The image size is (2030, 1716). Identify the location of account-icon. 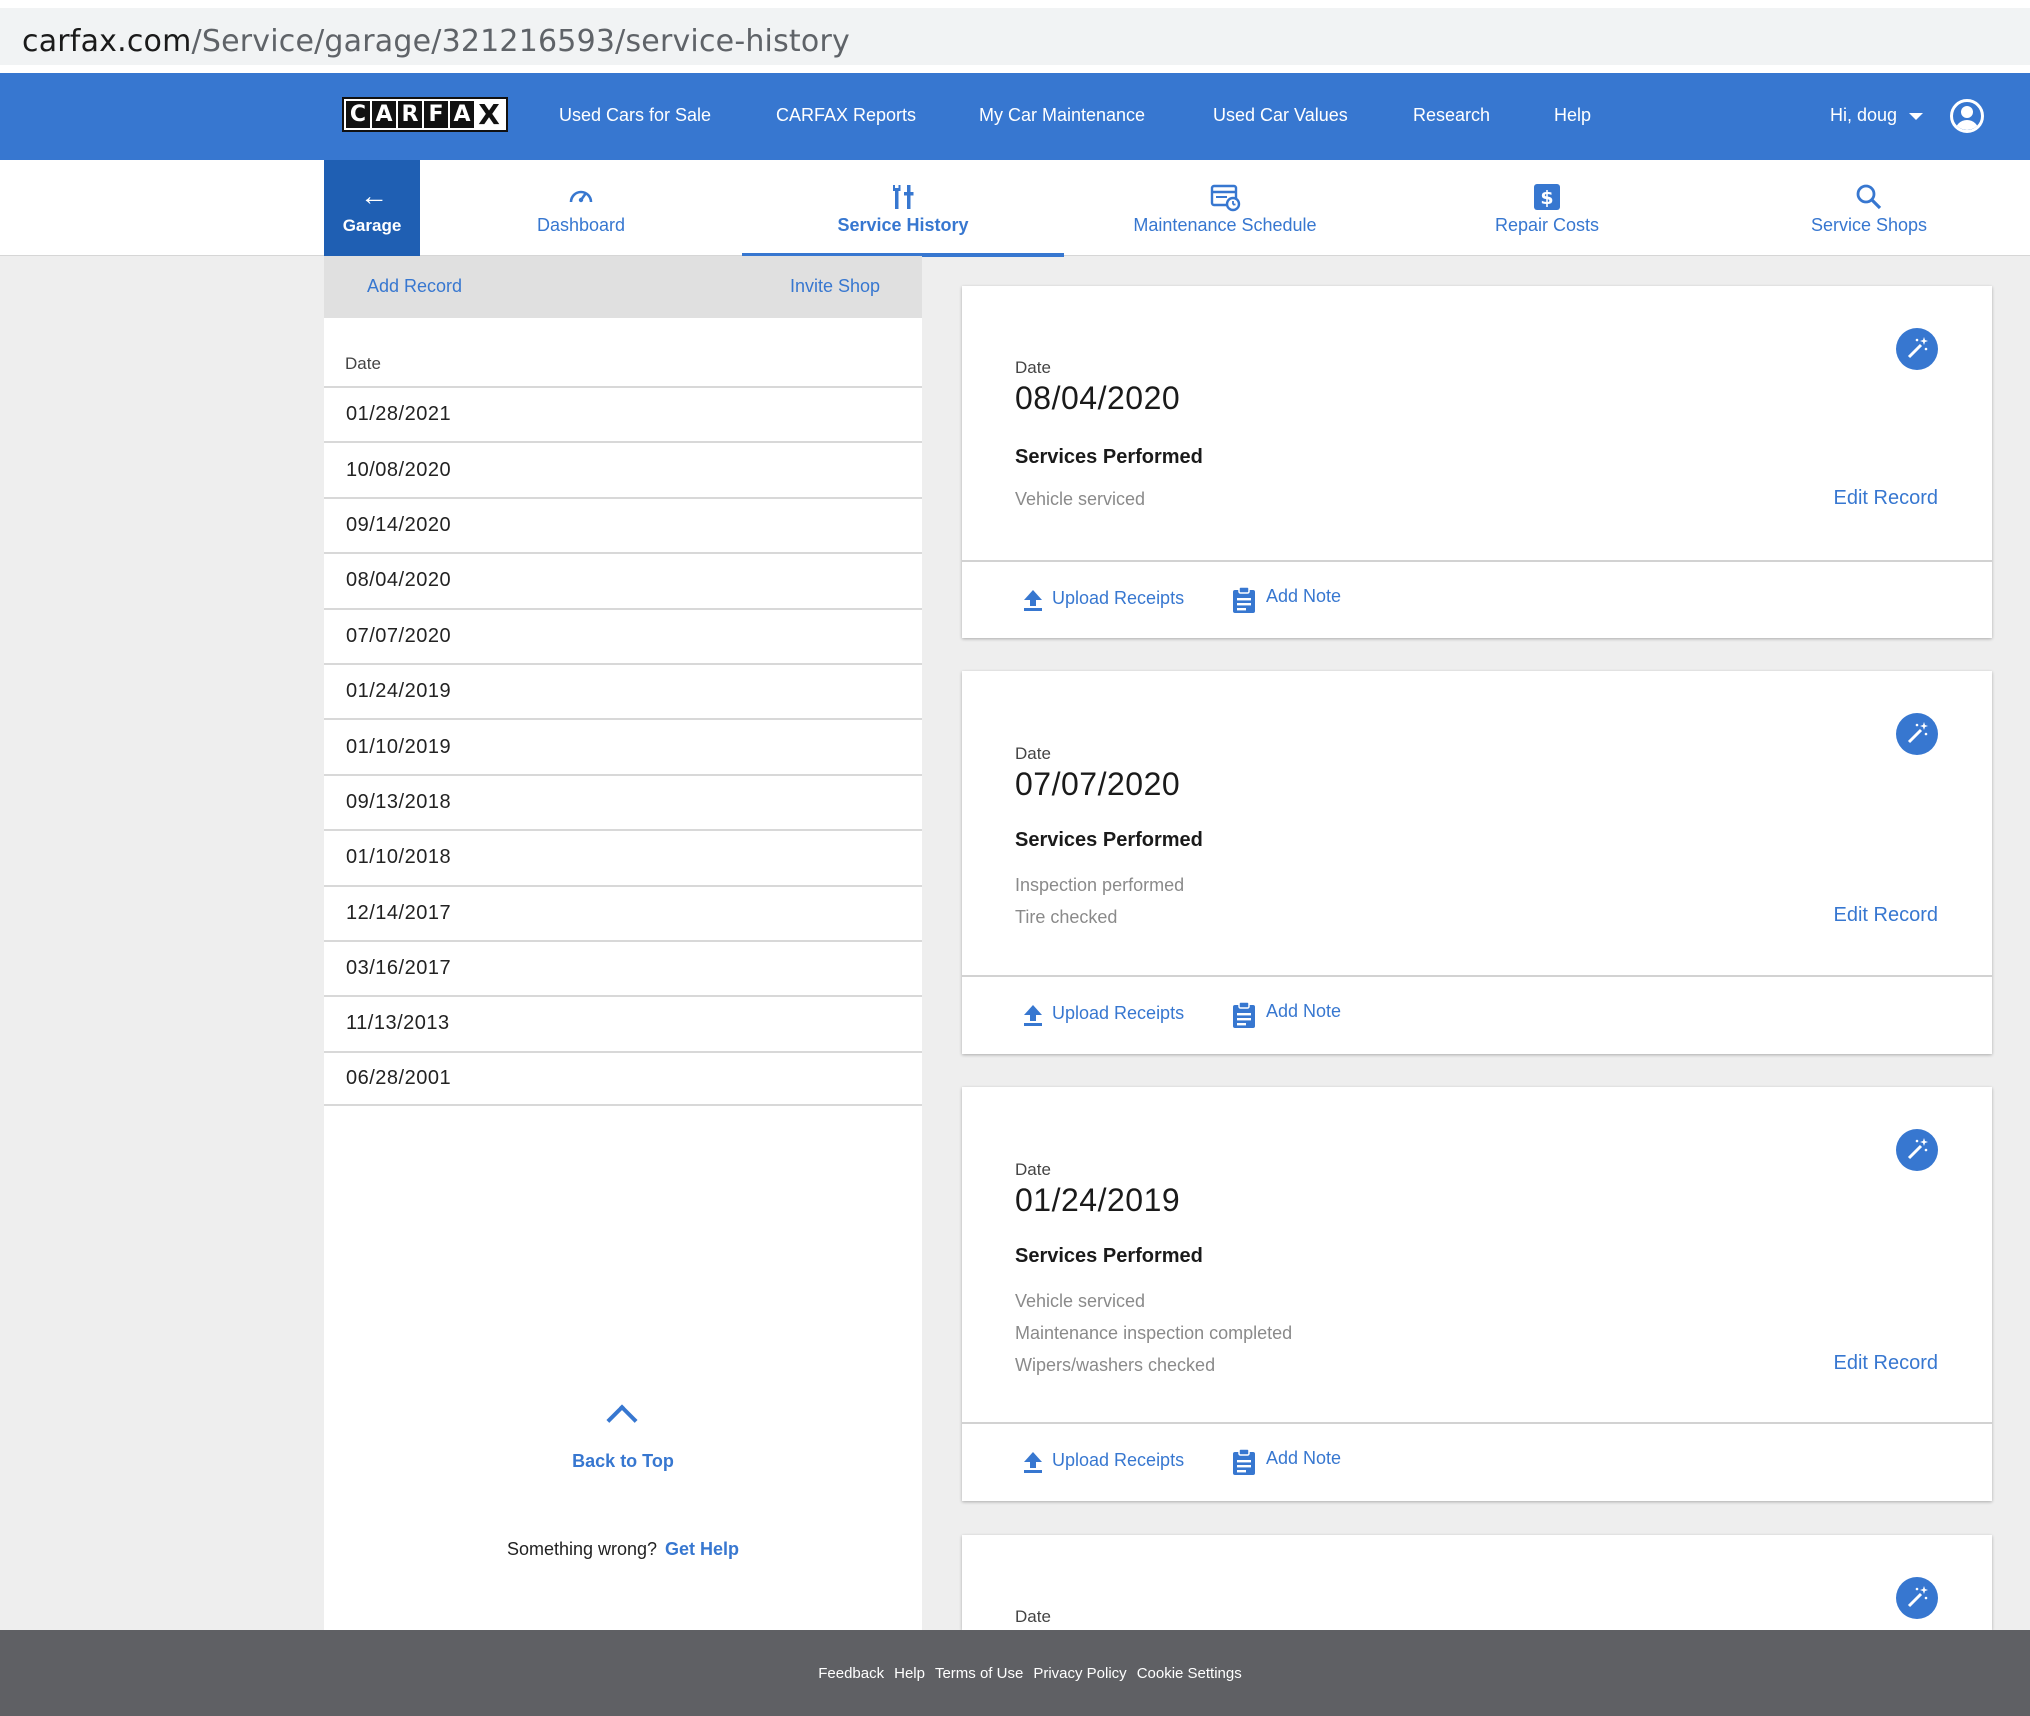
(1967, 116).